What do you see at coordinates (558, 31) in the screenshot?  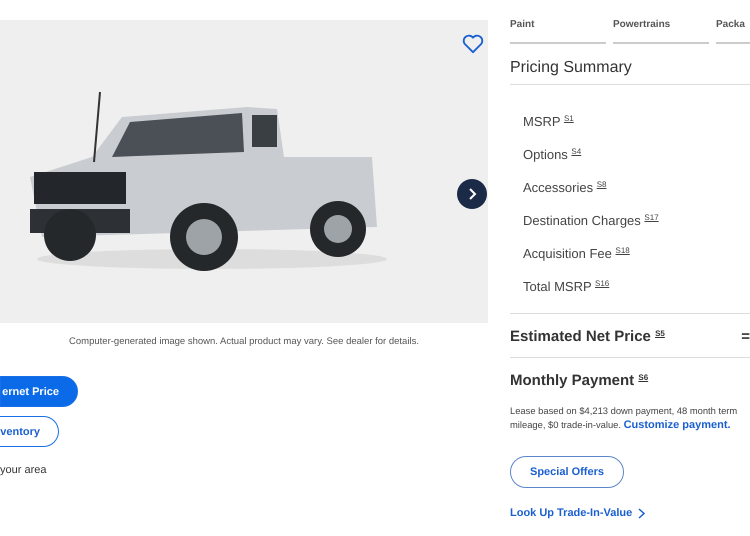 I see `config-tab: Paint` at bounding box center [558, 31].